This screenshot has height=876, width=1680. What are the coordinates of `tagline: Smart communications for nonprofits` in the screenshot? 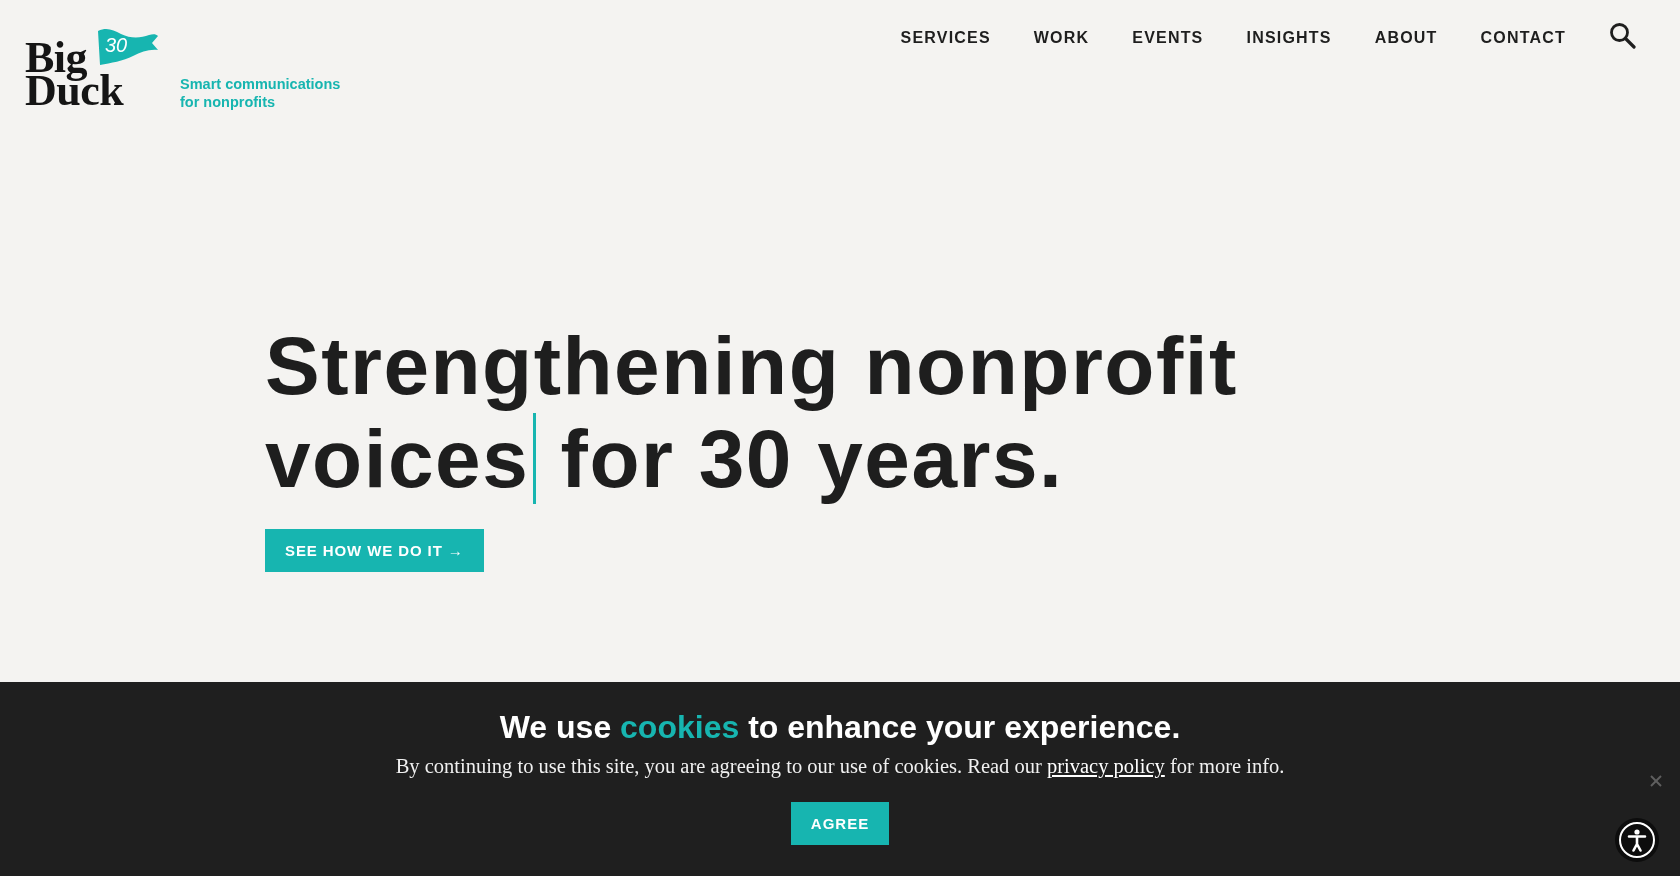 It's located at (261, 93).